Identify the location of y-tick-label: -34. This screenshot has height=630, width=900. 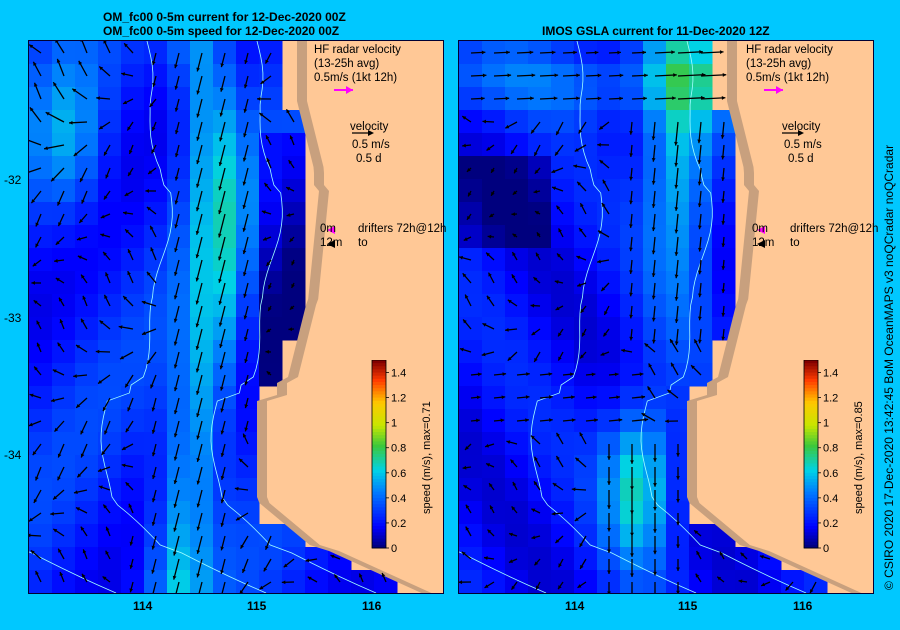
(13, 455).